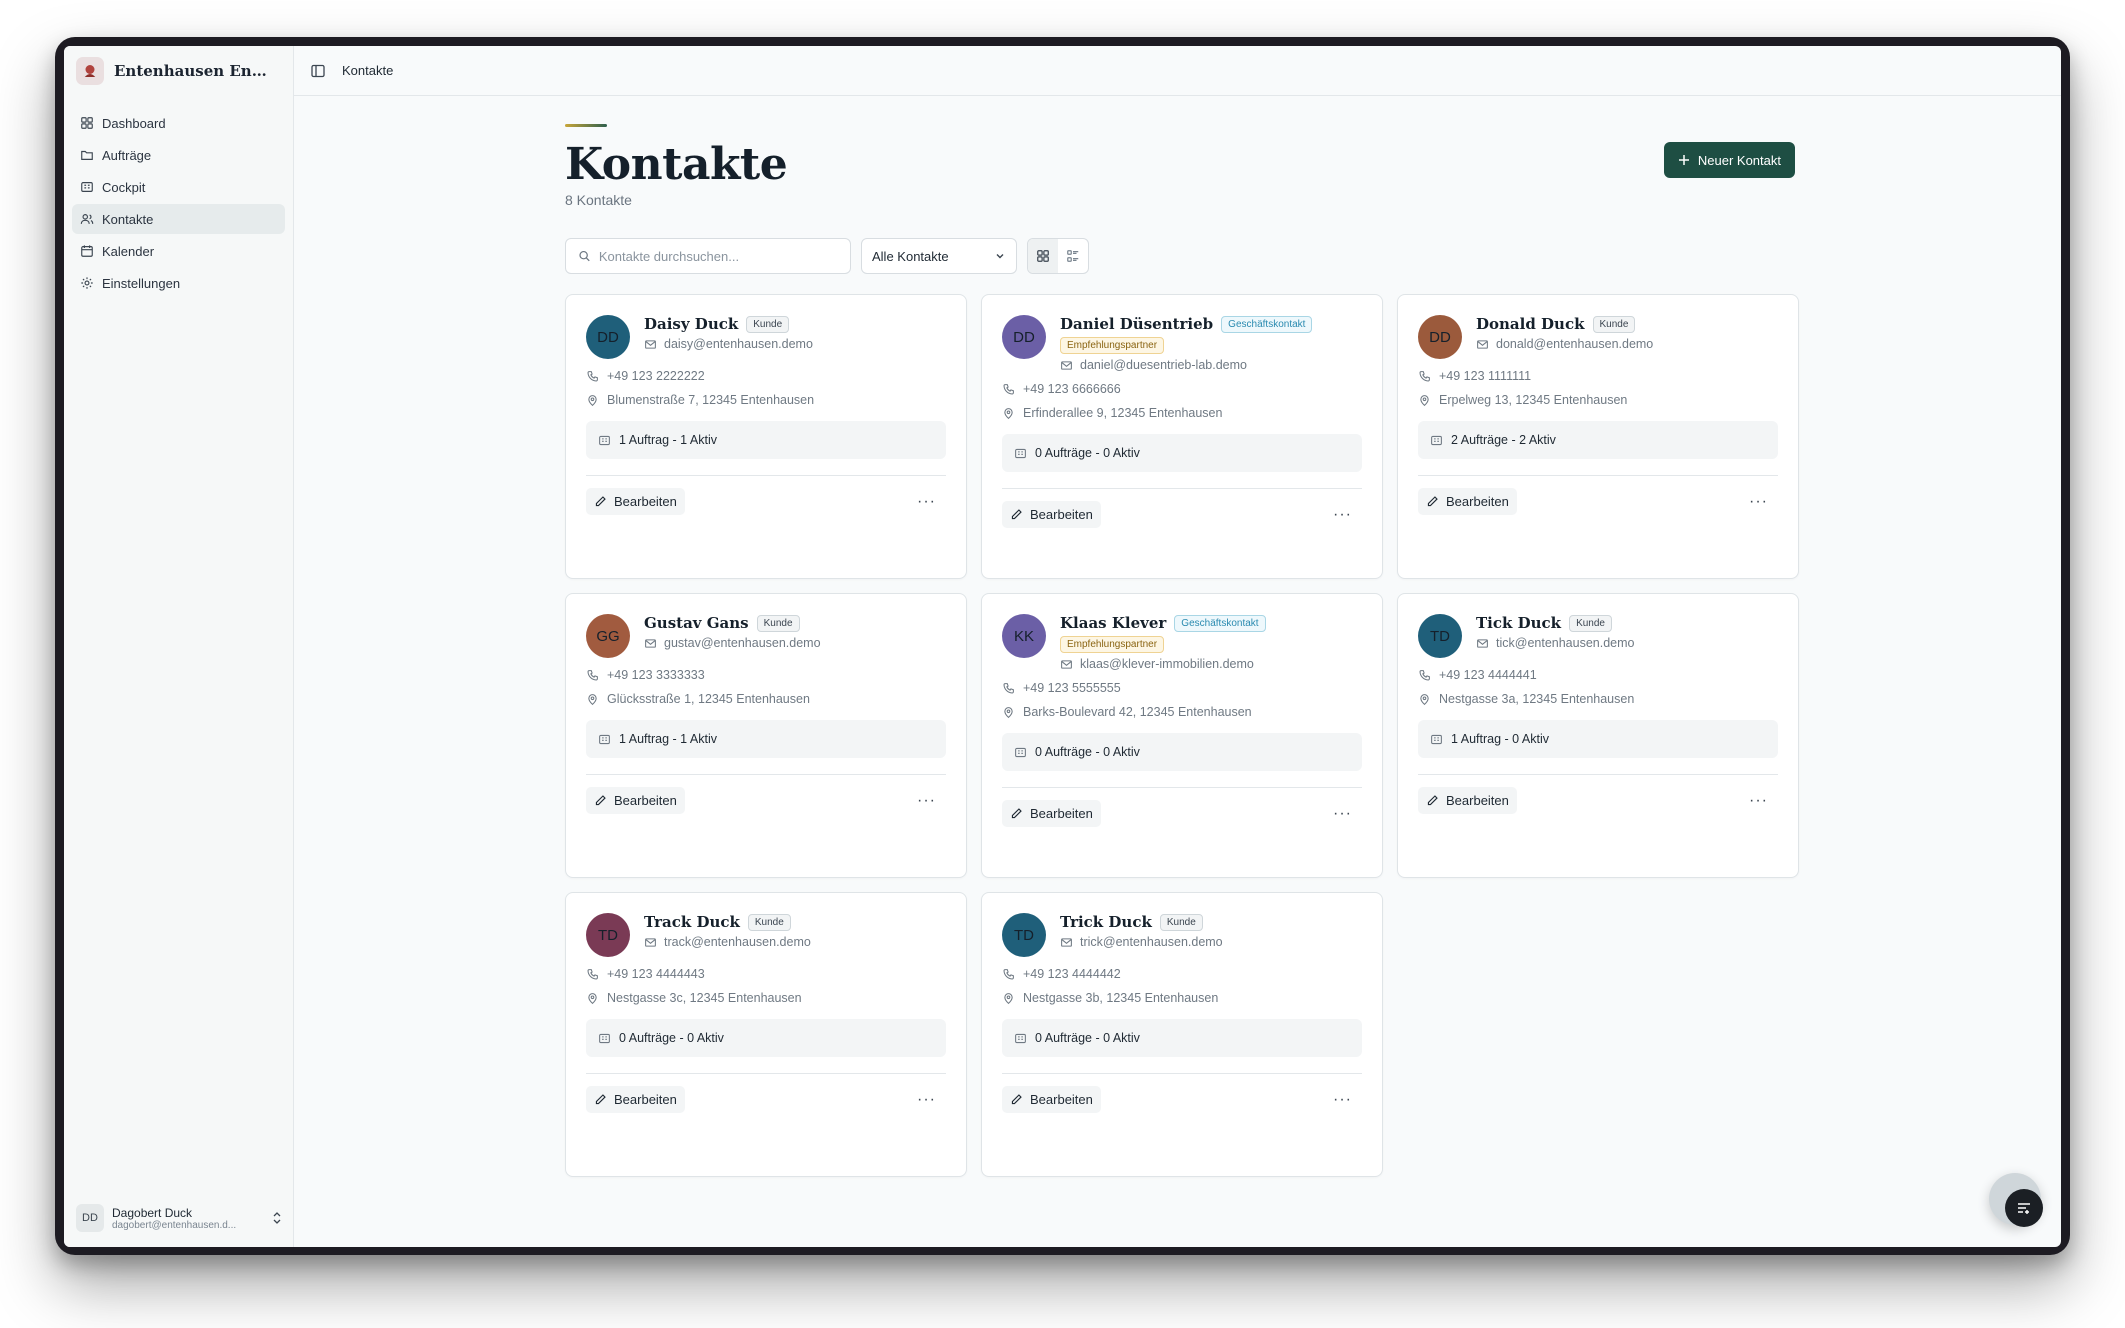 This screenshot has width=2125, height=1328. I want to click on contact-name: Gustav Gans, so click(696, 623).